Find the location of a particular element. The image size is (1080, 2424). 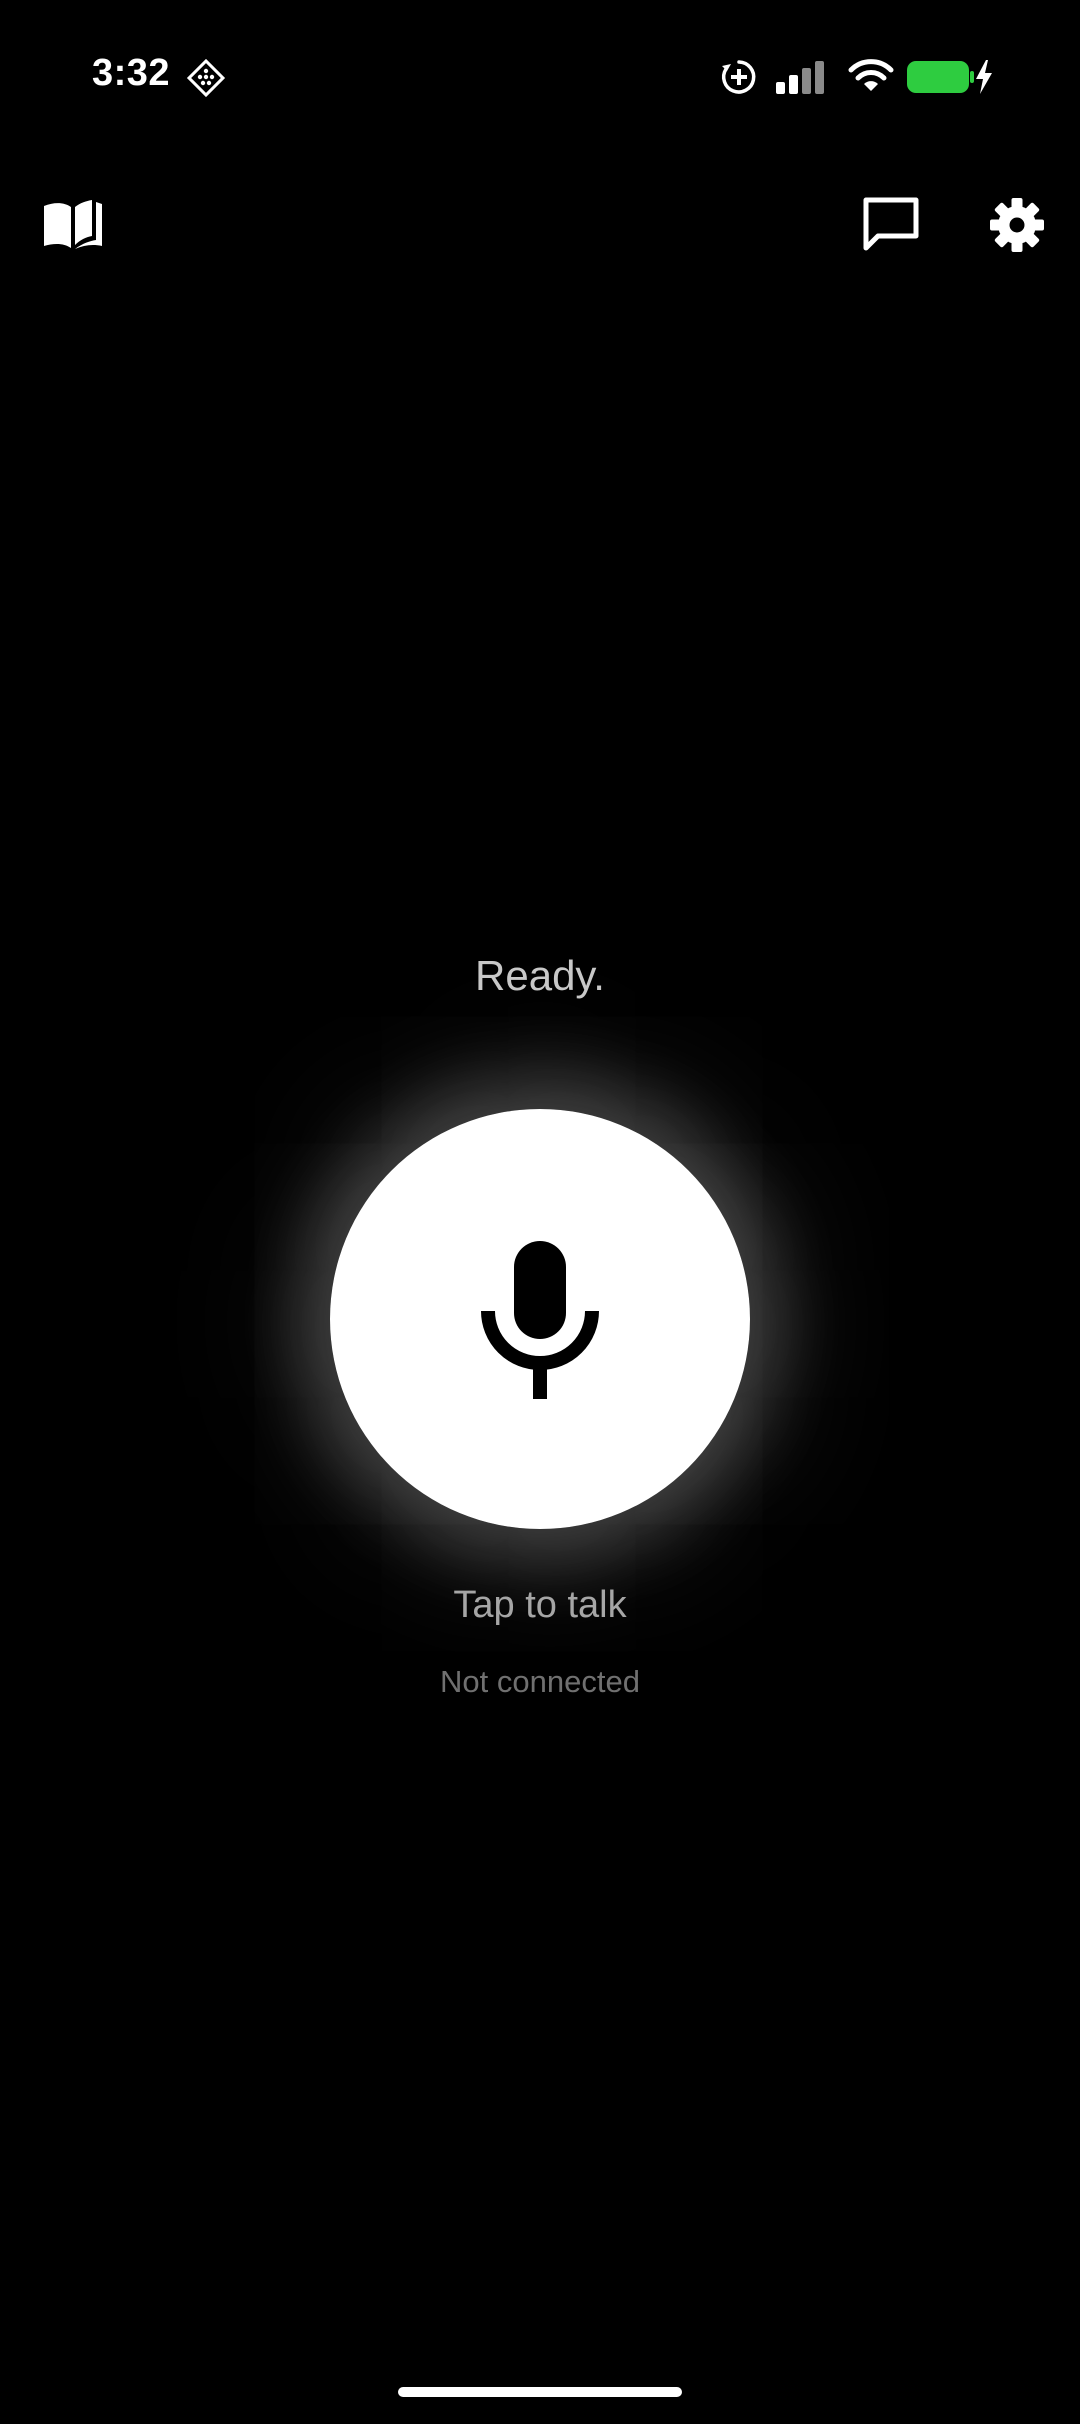

cellular-signal-icon is located at coordinates (800, 77).